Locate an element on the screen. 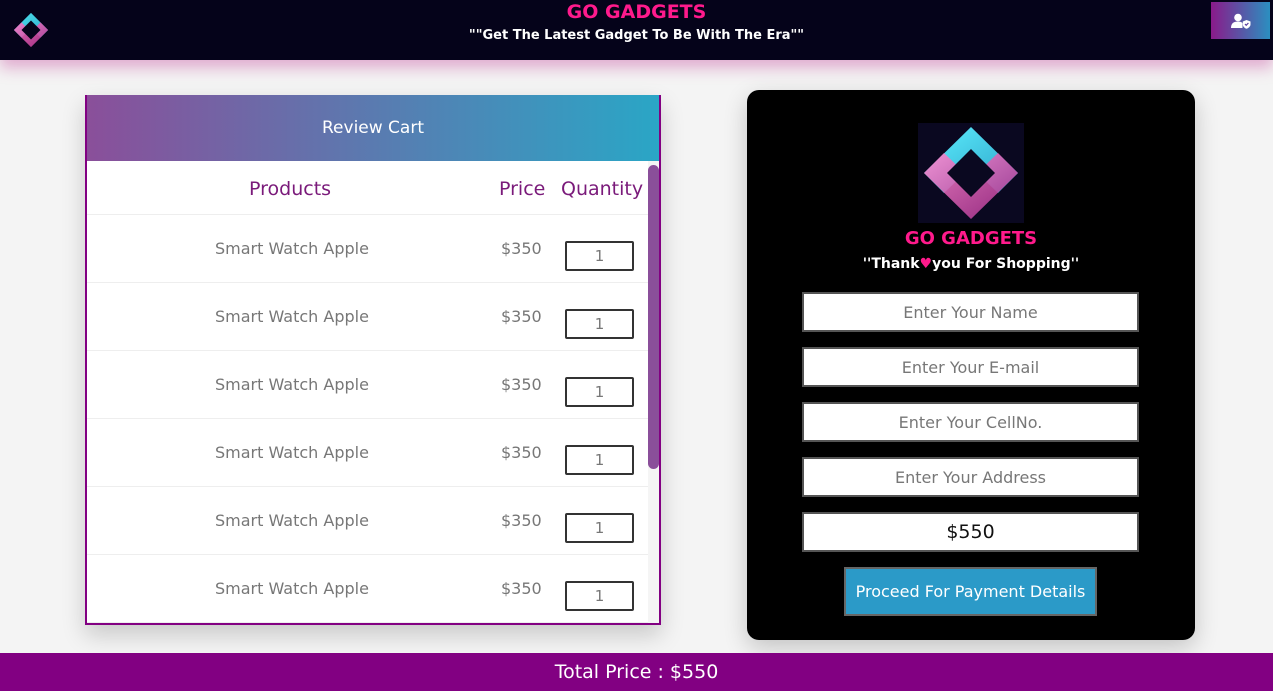 The width and height of the screenshot is (1273, 691). user-shield-icon is located at coordinates (1240, 21).